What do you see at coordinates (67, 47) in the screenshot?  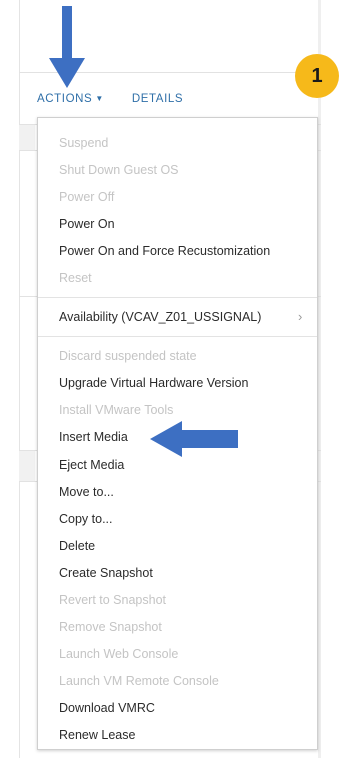 I see `annotation-arrow-down-icon` at bounding box center [67, 47].